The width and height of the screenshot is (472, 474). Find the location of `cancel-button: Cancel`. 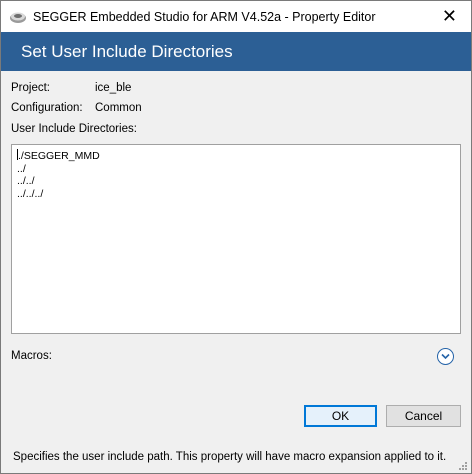

cancel-button: Cancel is located at coordinates (423, 416).